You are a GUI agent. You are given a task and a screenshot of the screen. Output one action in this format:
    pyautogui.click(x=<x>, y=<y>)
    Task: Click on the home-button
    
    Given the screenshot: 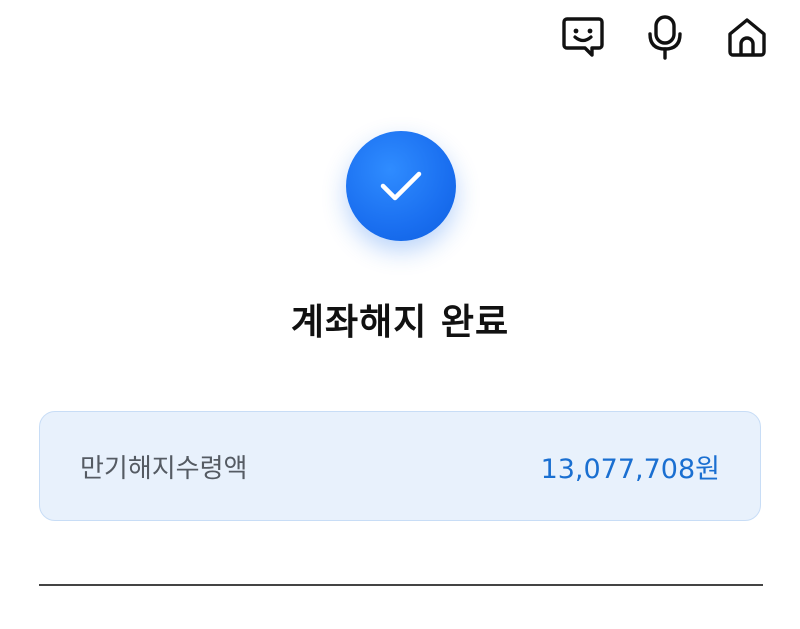 What is the action you would take?
    pyautogui.click(x=747, y=37)
    